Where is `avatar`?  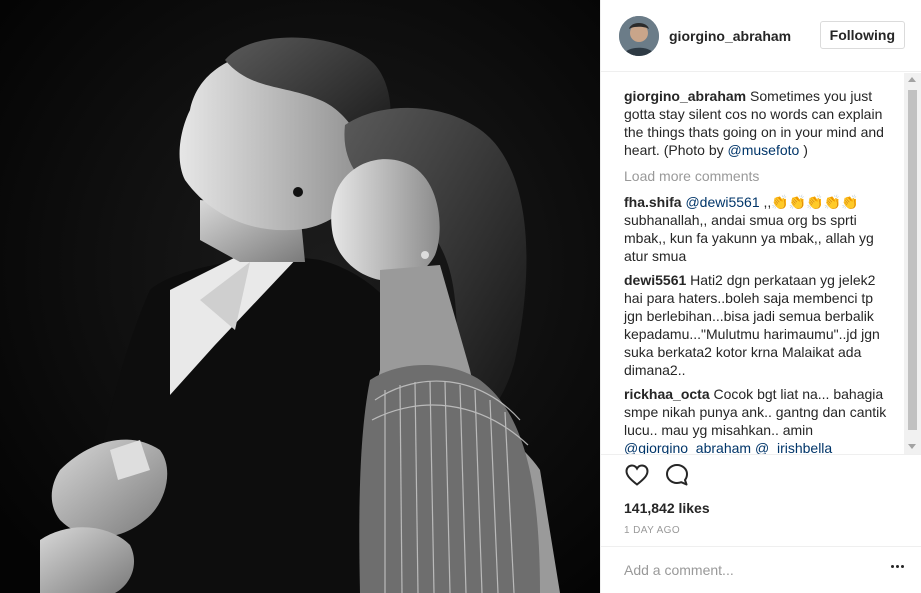 avatar is located at coordinates (639, 35).